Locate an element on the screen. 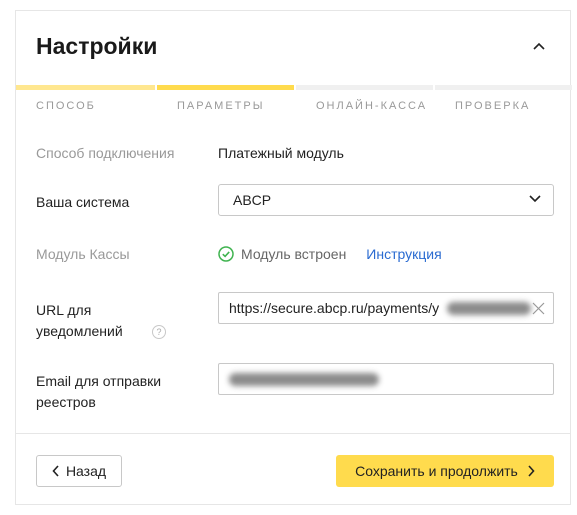 This screenshot has height=515, width=577. back-button: Назад is located at coordinates (79, 471).